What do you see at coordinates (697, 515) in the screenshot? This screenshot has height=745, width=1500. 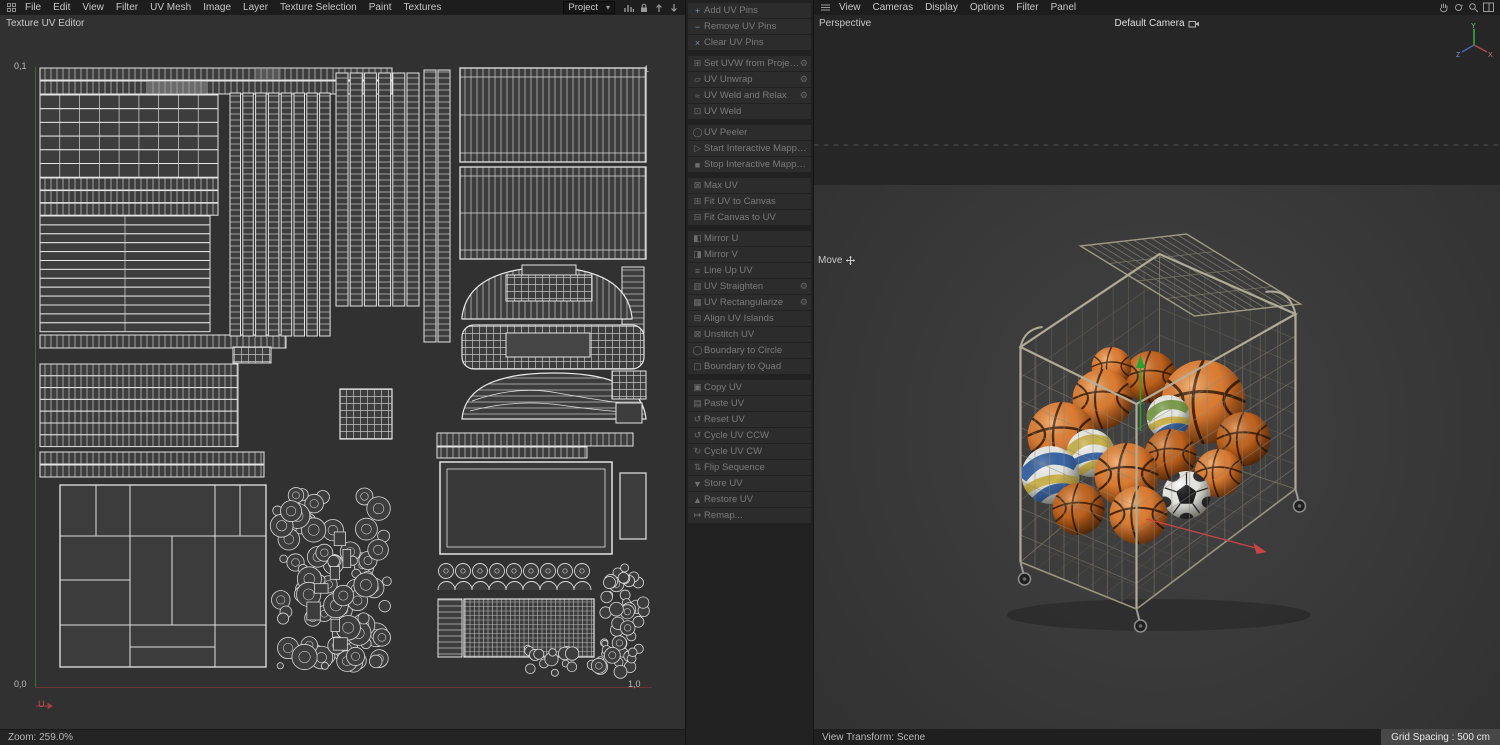 I see `remap-icon: ↦` at bounding box center [697, 515].